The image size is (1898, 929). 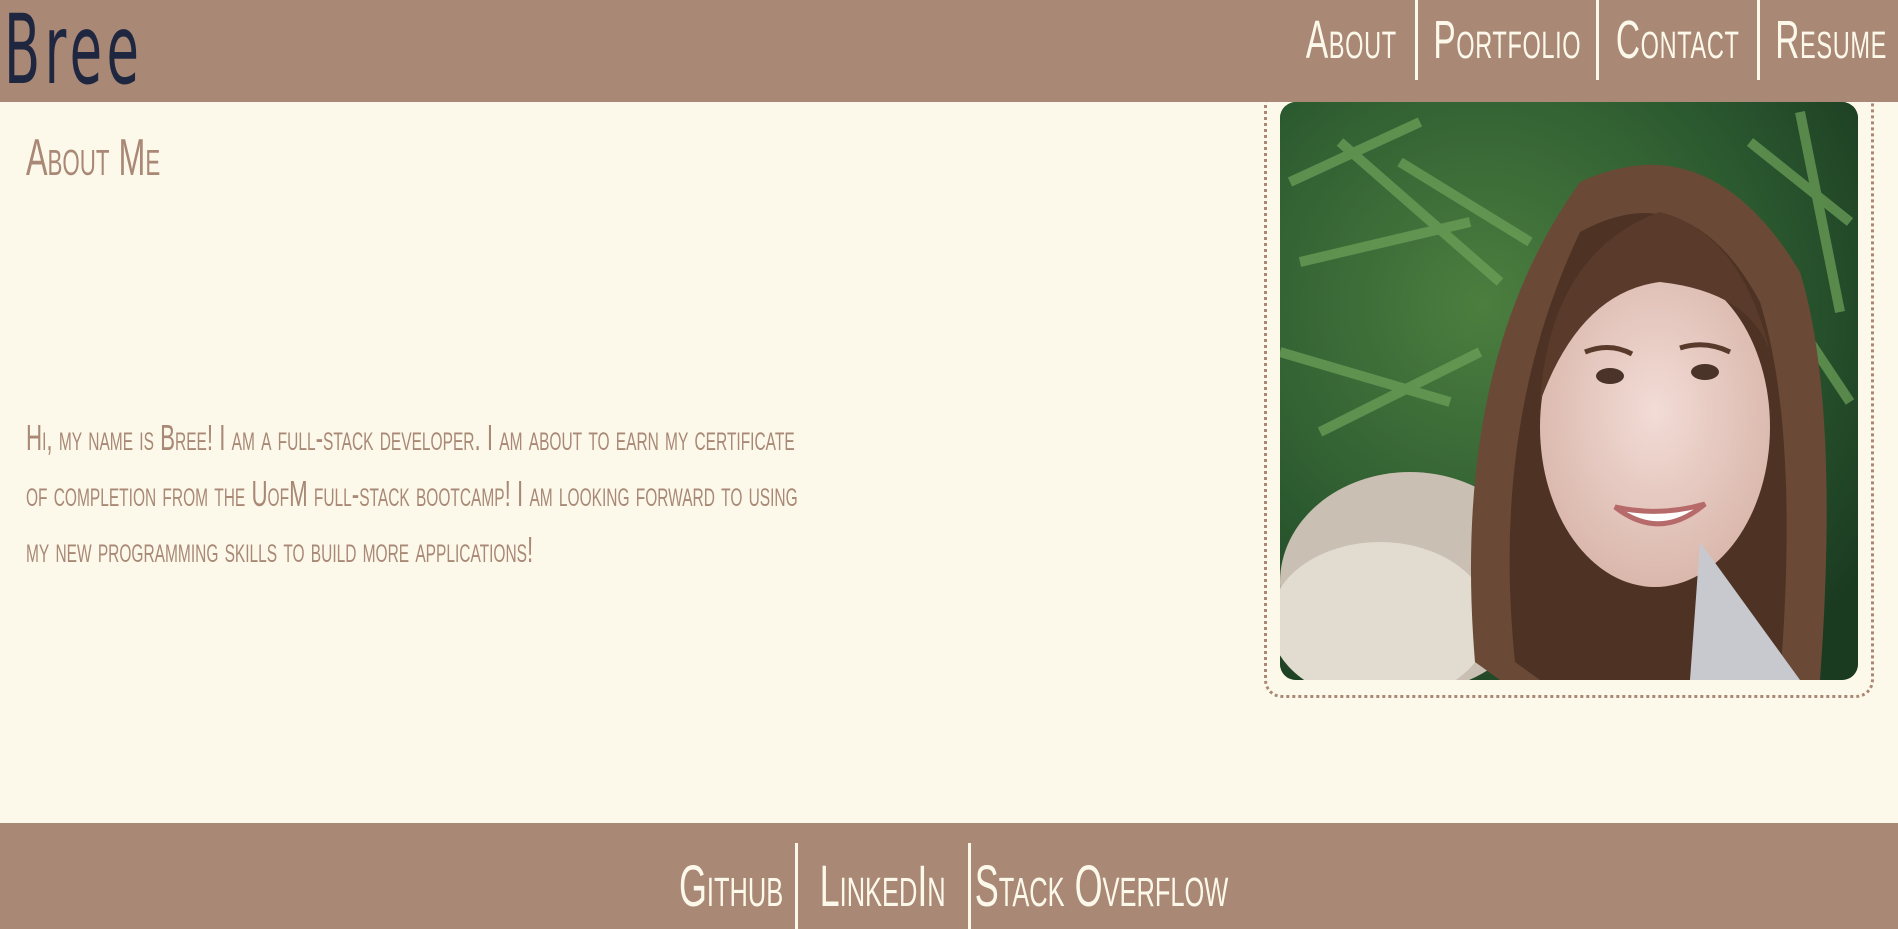 I want to click on nav-contact-link: Contact, so click(x=1676, y=40).